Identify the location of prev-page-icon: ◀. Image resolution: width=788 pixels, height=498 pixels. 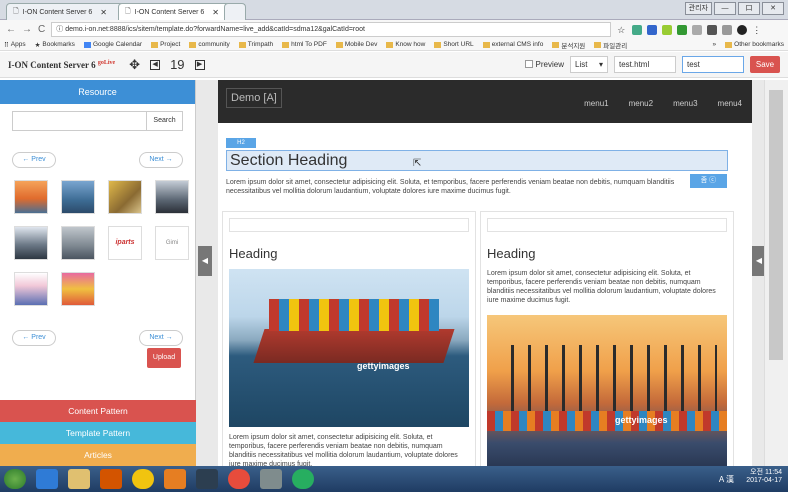
(155, 64).